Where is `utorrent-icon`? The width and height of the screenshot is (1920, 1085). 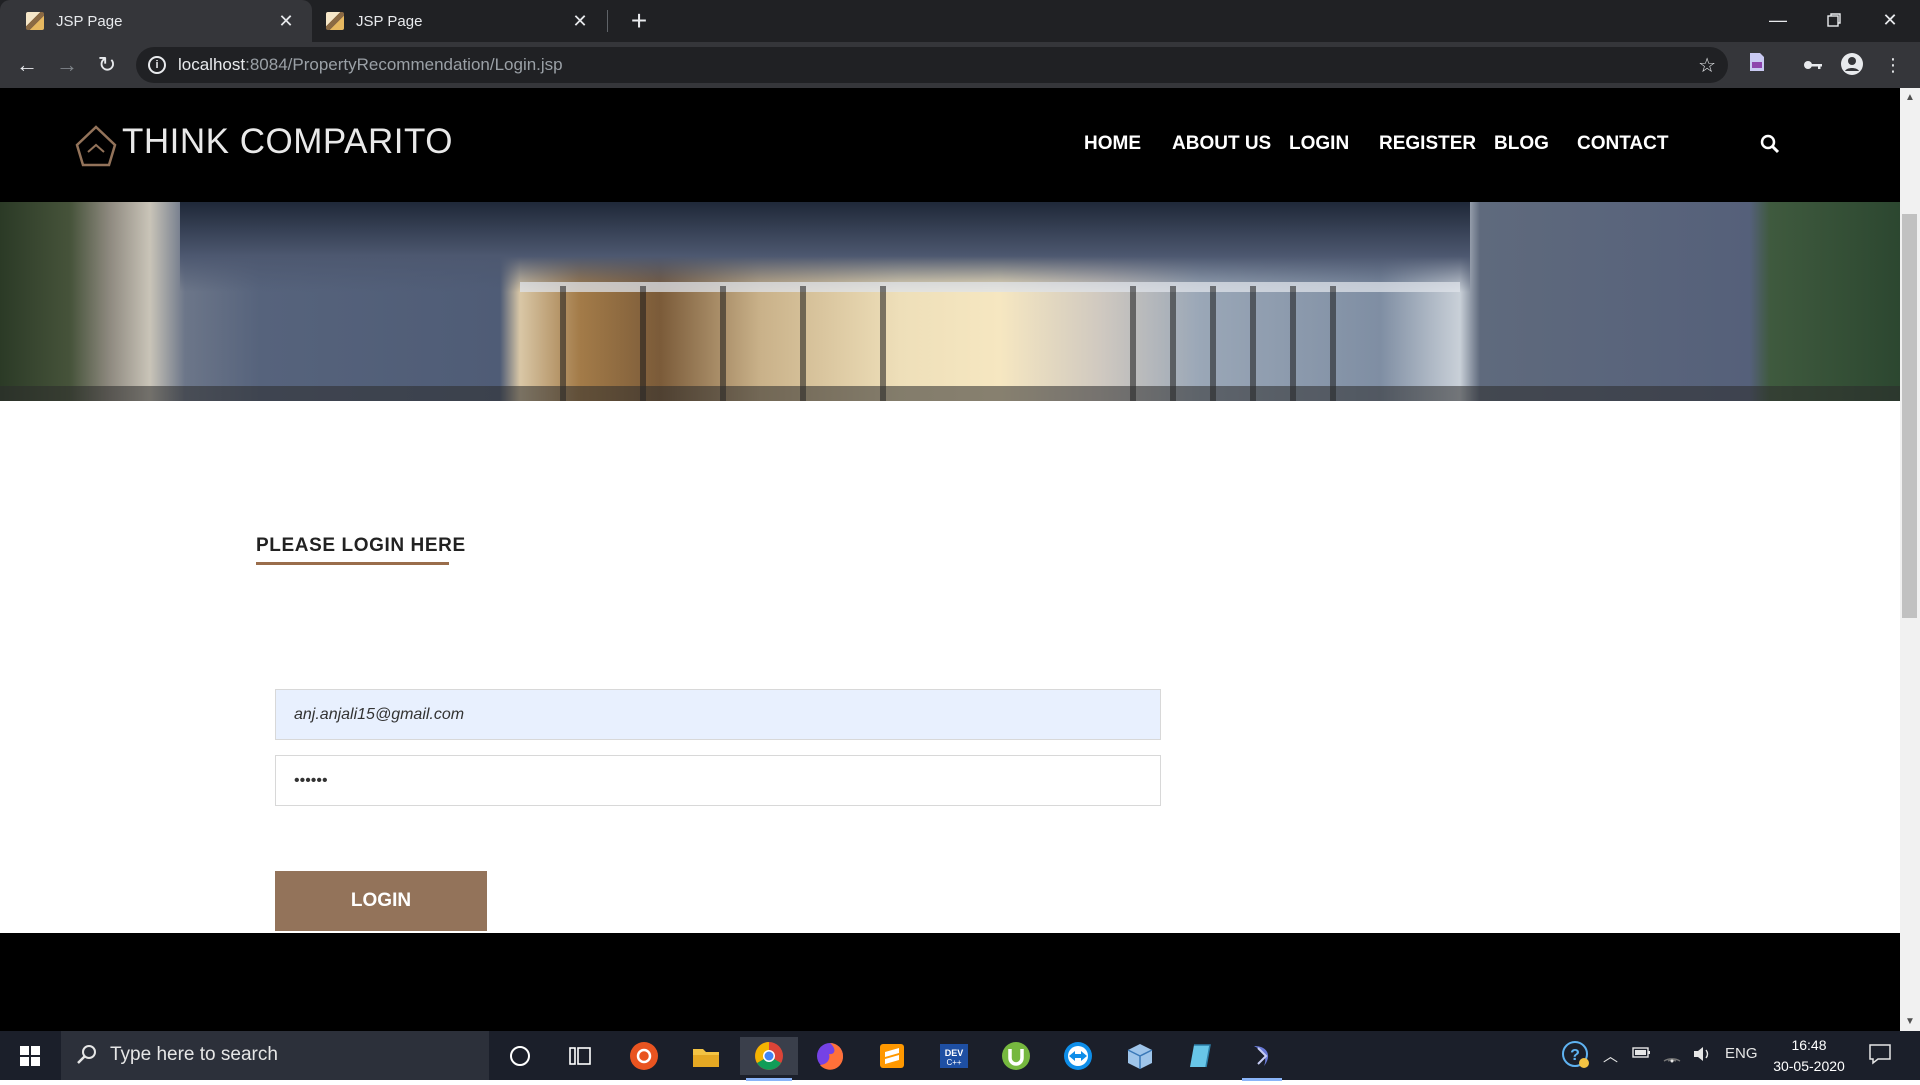 utorrent-icon is located at coordinates (1016, 1056).